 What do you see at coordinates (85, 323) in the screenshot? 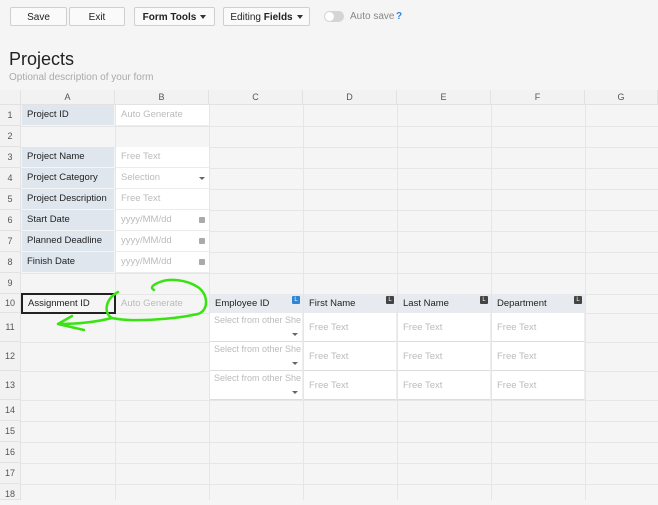
I see `annotation-arrow` at bounding box center [85, 323].